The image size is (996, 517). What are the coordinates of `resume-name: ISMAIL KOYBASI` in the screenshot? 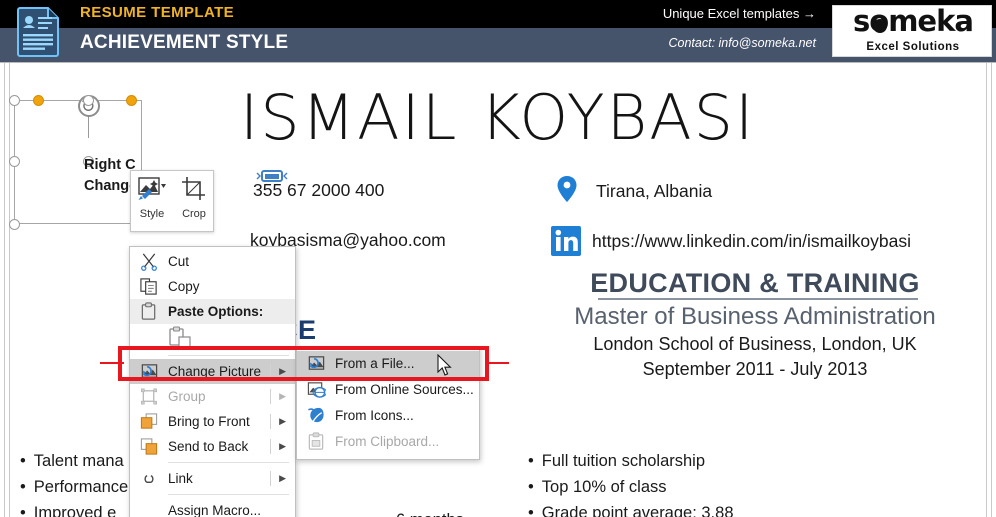 It's located at (498, 117).